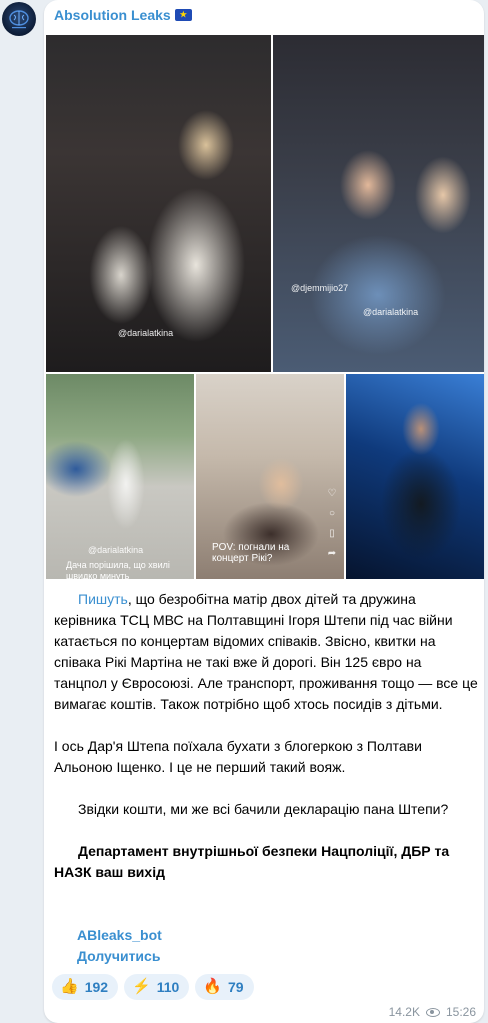 The width and height of the screenshot is (488, 1023). I want to click on eye-icon, so click(432, 1012).